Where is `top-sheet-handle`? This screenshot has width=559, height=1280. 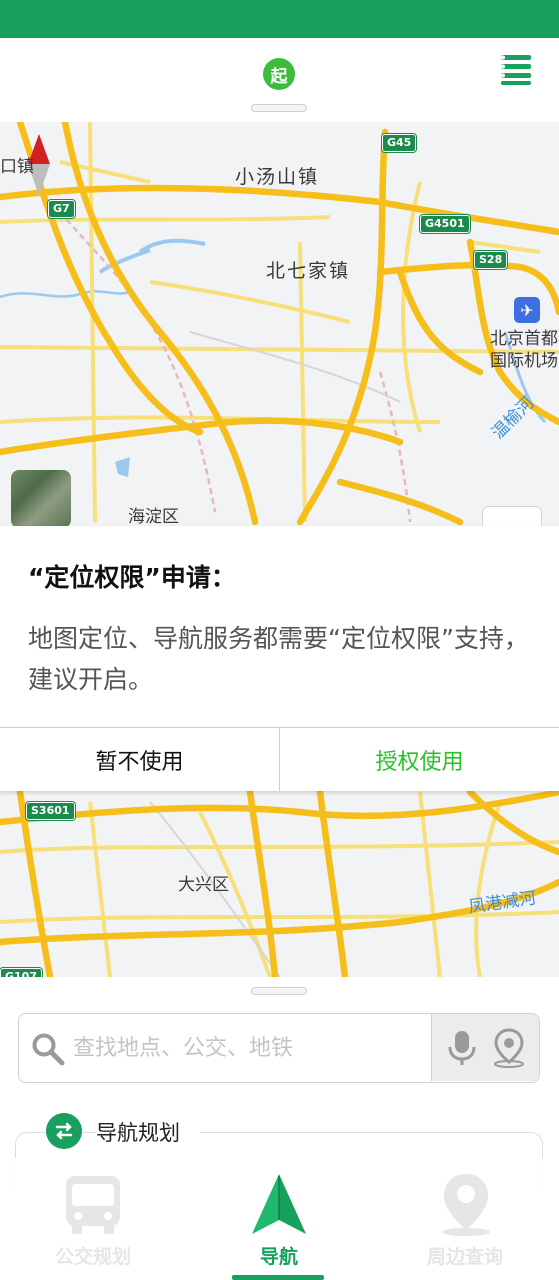 top-sheet-handle is located at coordinates (279, 108).